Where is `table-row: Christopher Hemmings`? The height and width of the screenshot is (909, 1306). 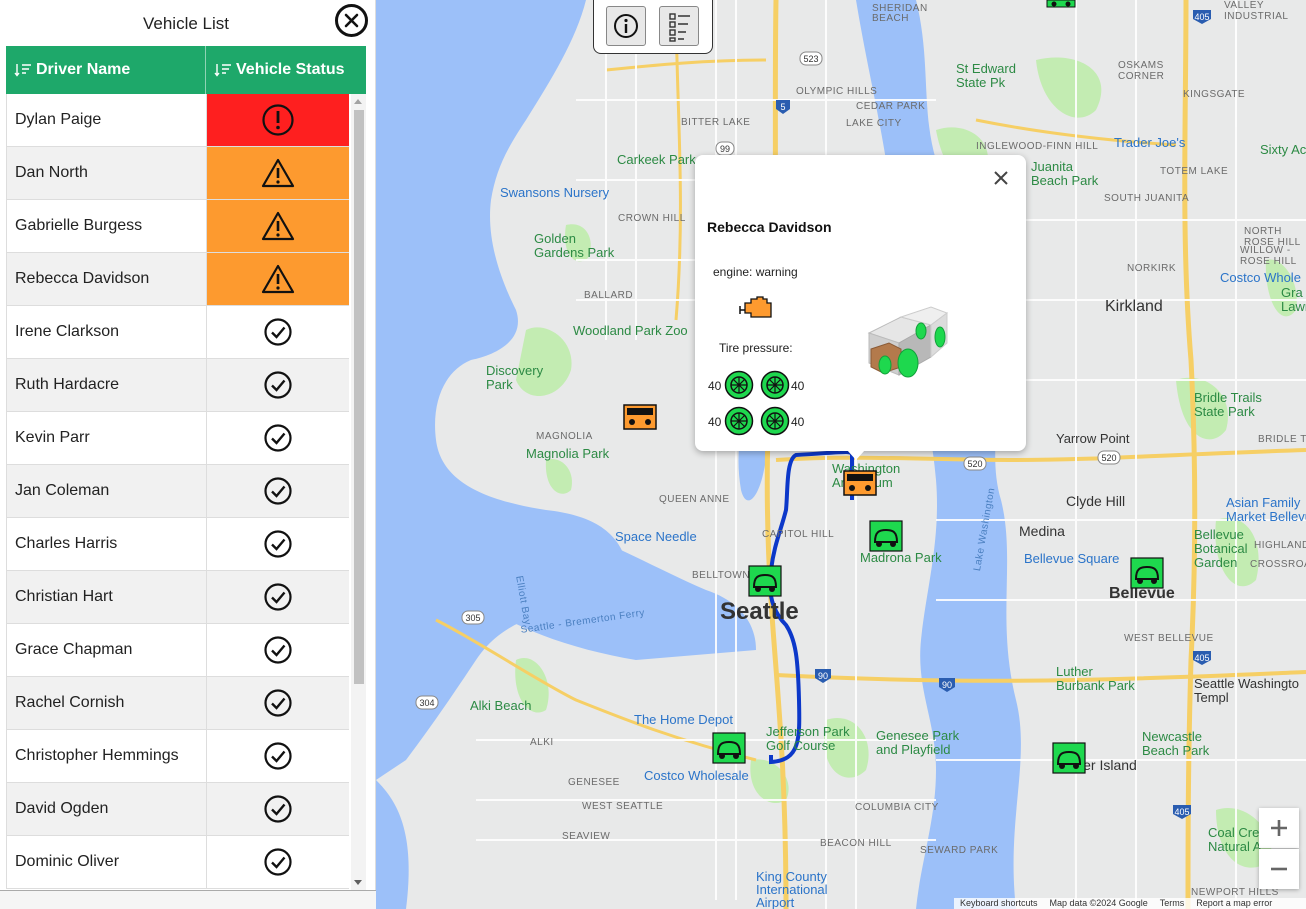
table-row: Christopher Hemmings is located at coordinates (177, 756).